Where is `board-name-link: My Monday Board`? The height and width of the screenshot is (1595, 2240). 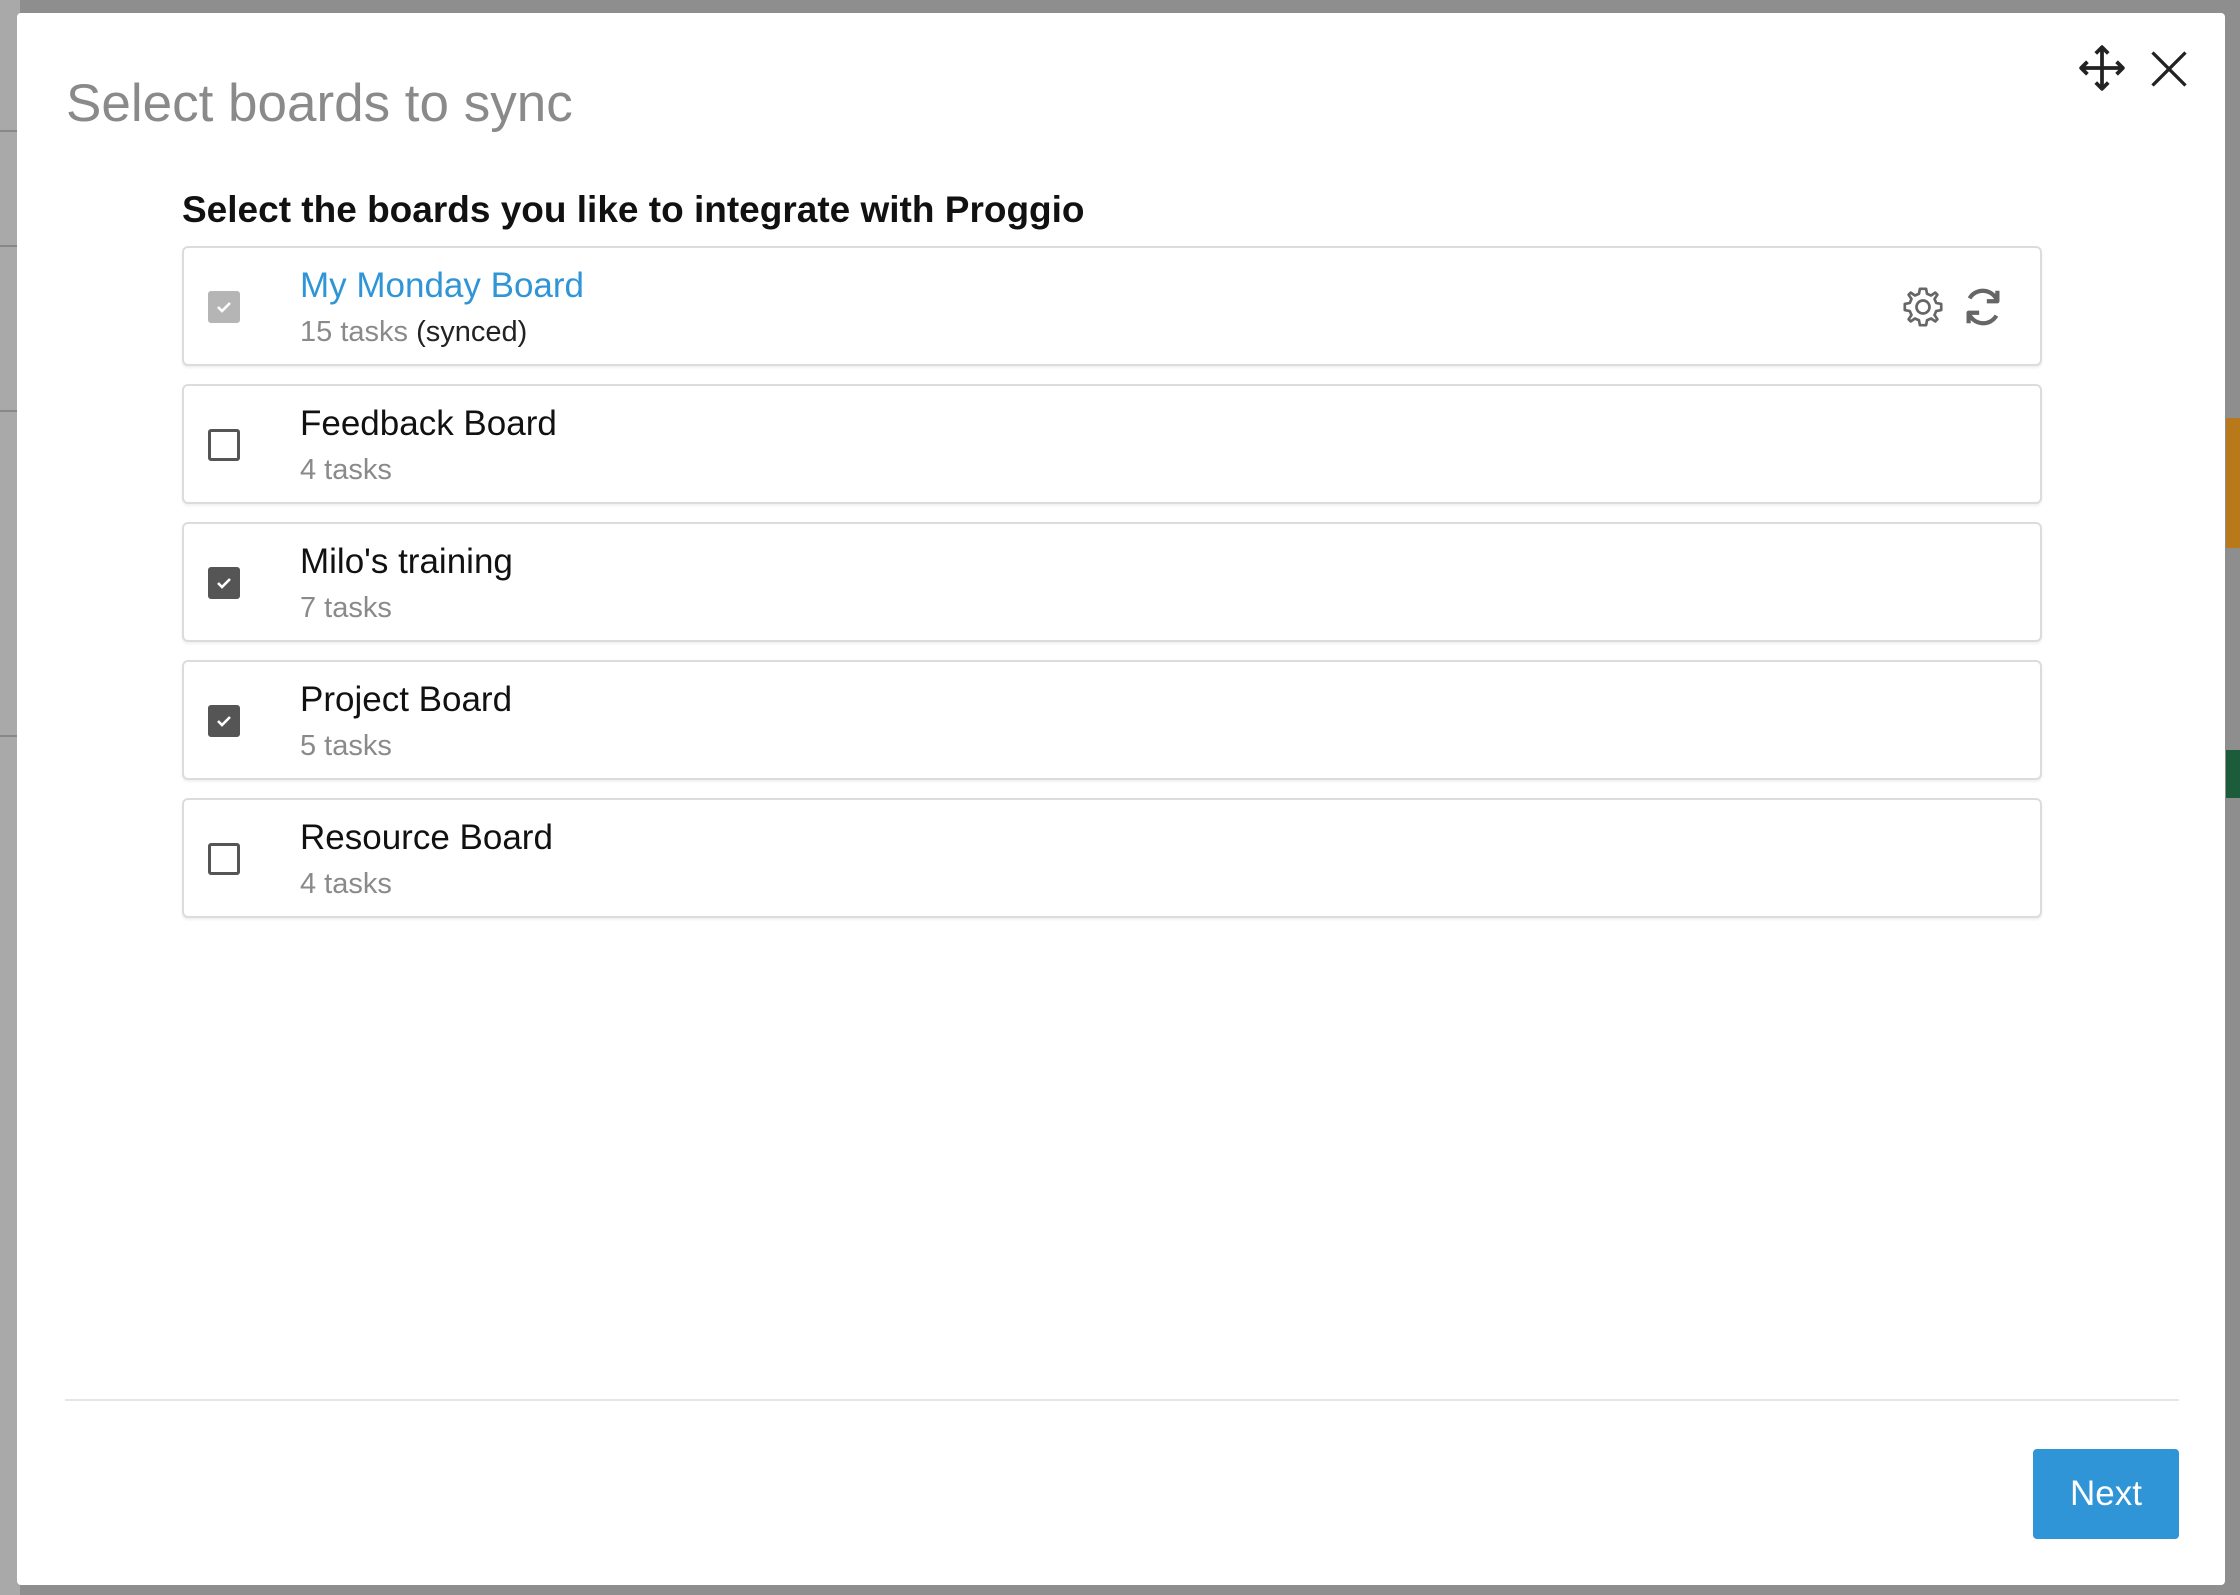
board-name-link: My Monday Board is located at coordinates (442, 286).